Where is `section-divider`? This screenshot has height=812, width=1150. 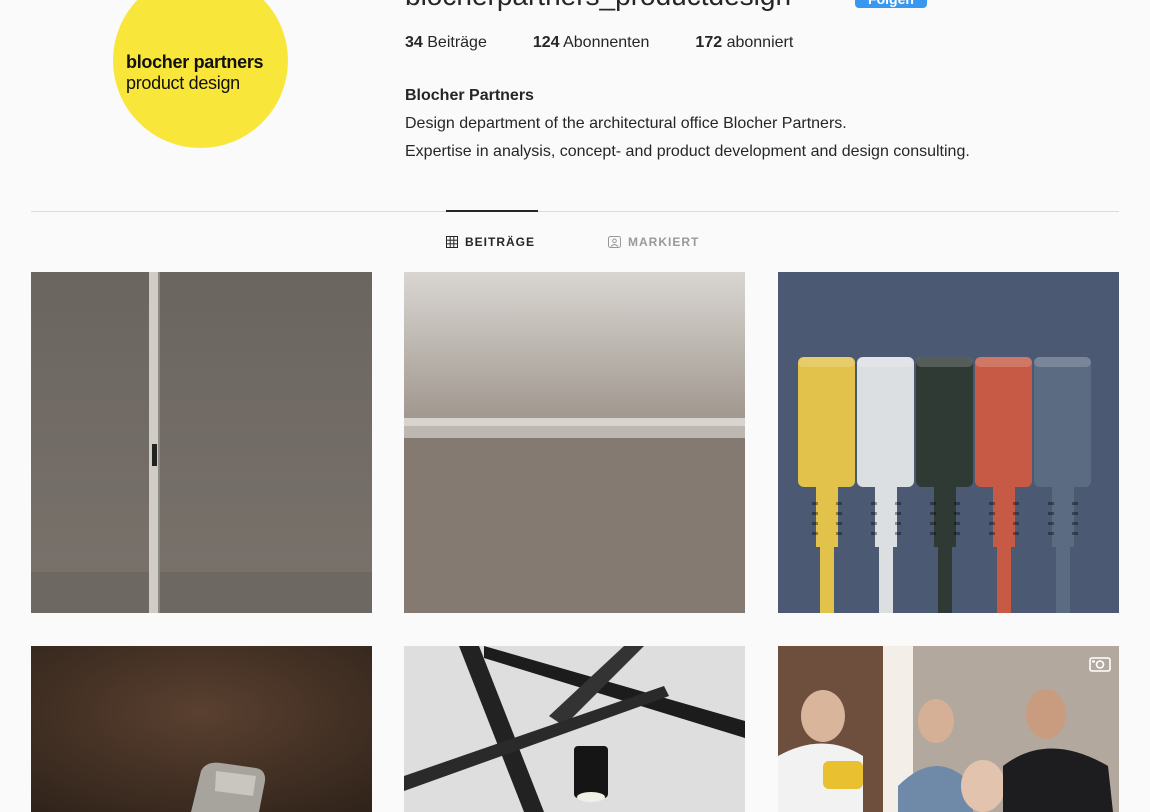 section-divider is located at coordinates (575, 211).